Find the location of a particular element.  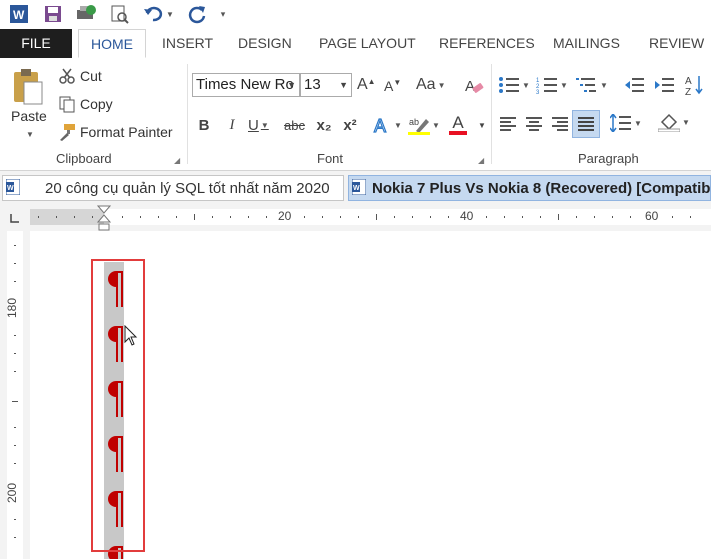

page-preview-icon is located at coordinates (119, 14).